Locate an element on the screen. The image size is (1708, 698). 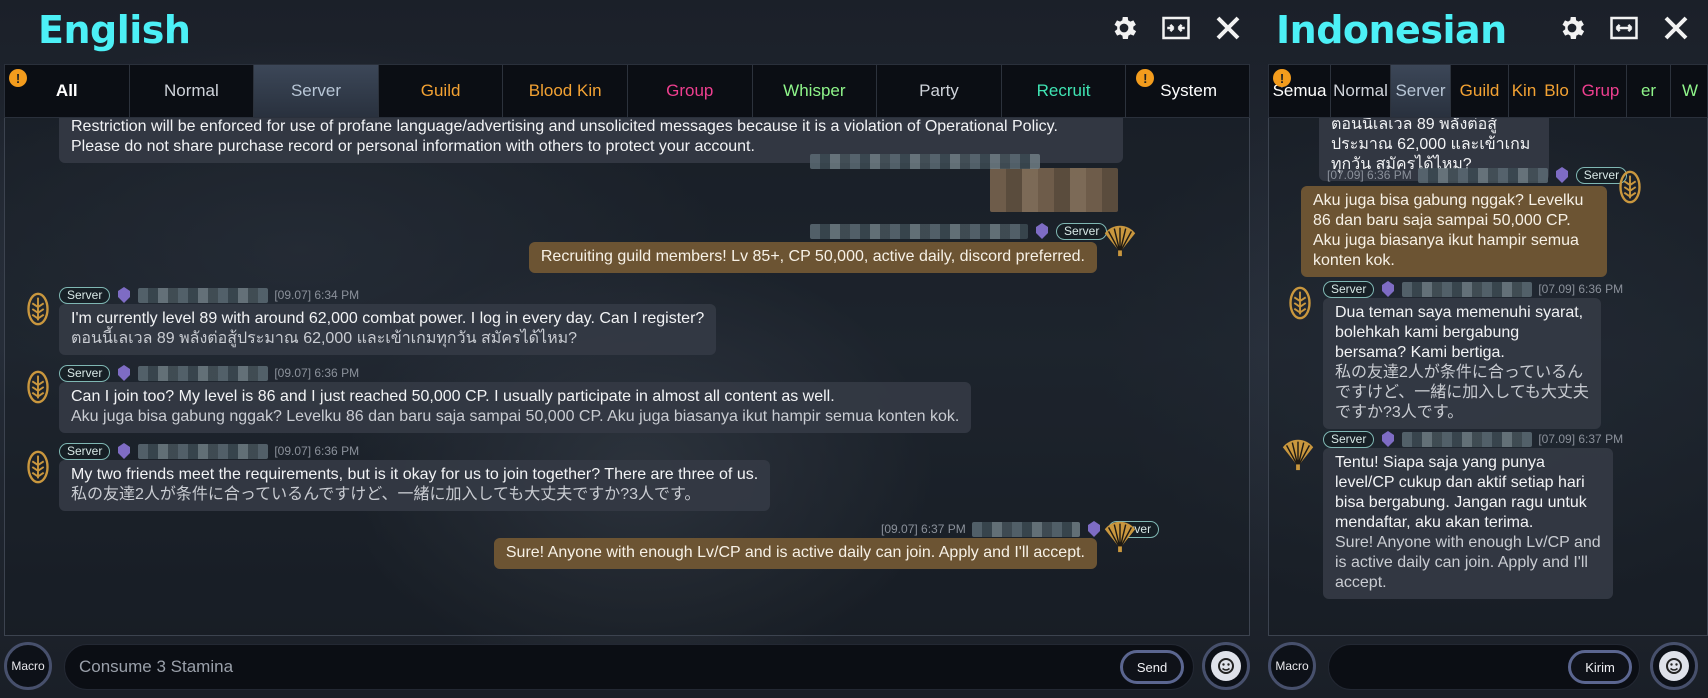
tab-blood-kin-partial: Blo is located at coordinates (1557, 91).